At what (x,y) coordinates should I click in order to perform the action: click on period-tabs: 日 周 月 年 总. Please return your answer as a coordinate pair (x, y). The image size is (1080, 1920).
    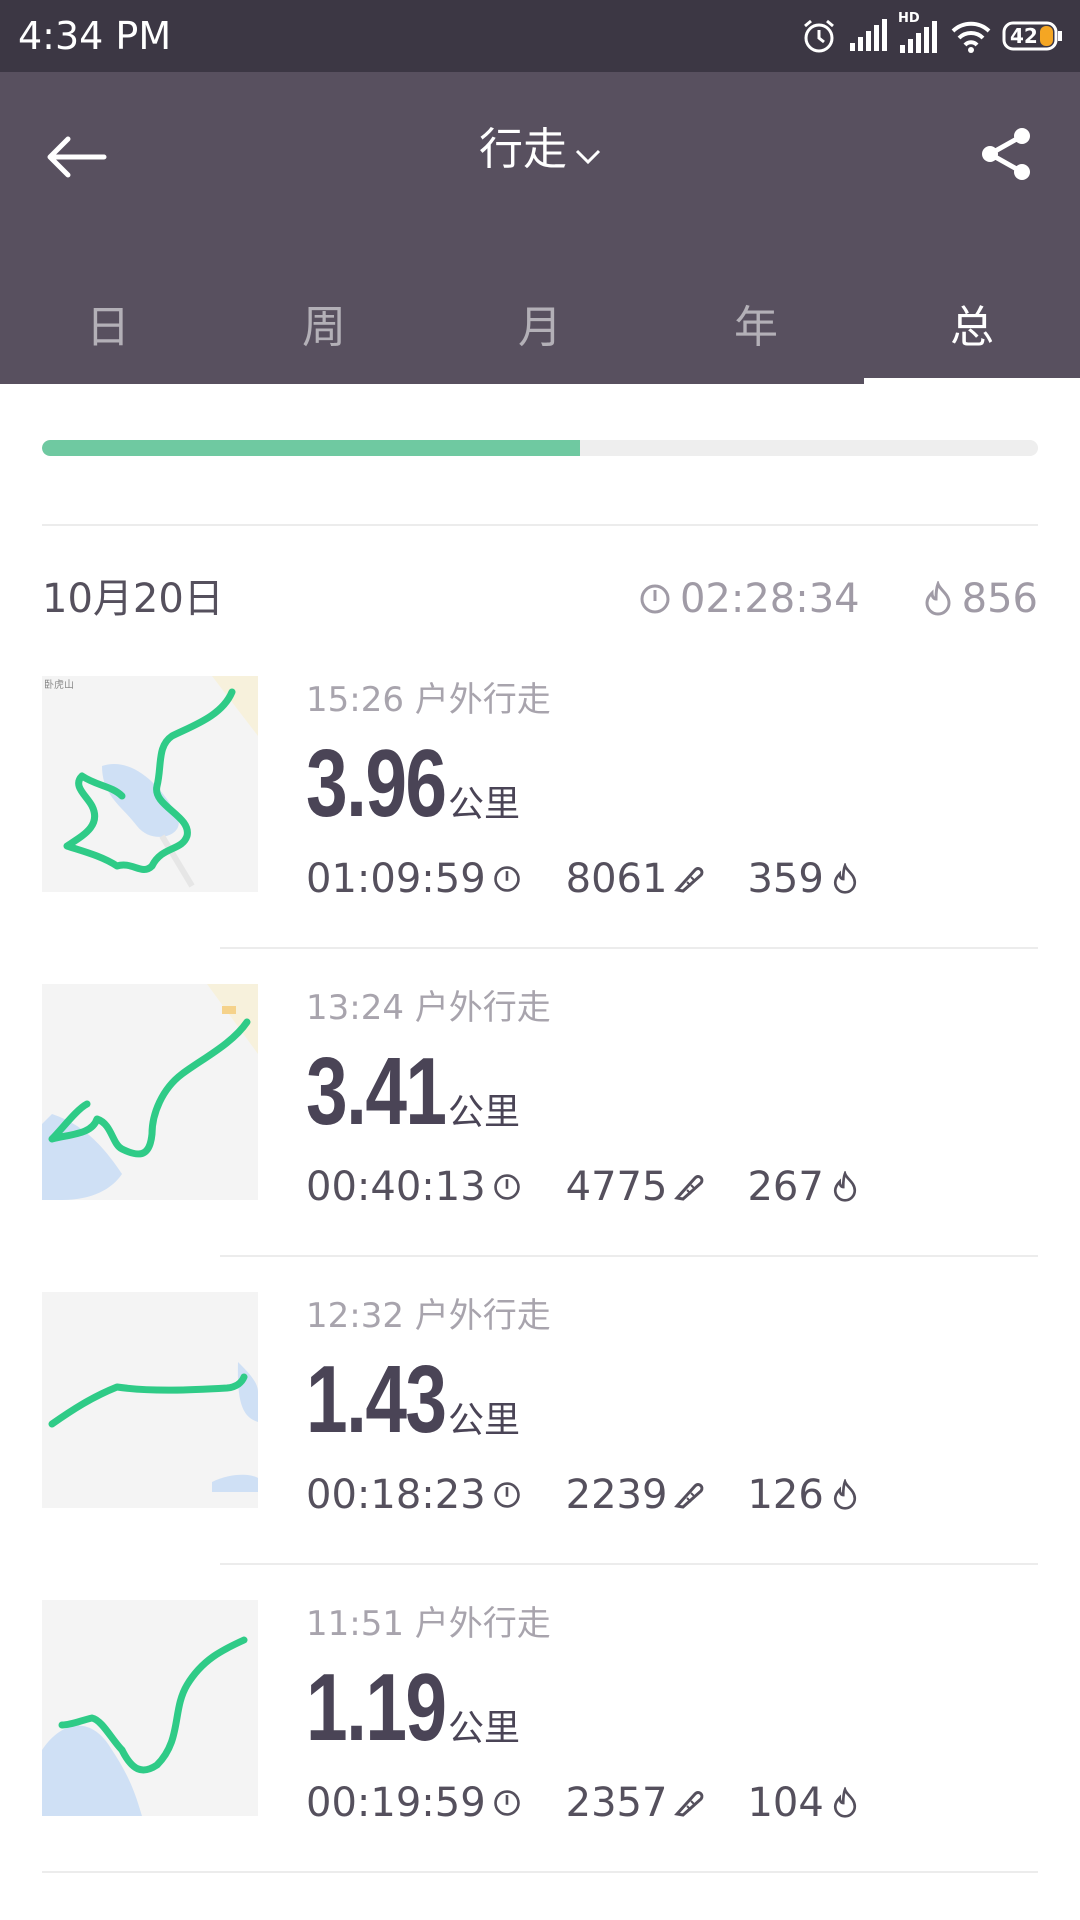
    Looking at the image, I should click on (540, 328).